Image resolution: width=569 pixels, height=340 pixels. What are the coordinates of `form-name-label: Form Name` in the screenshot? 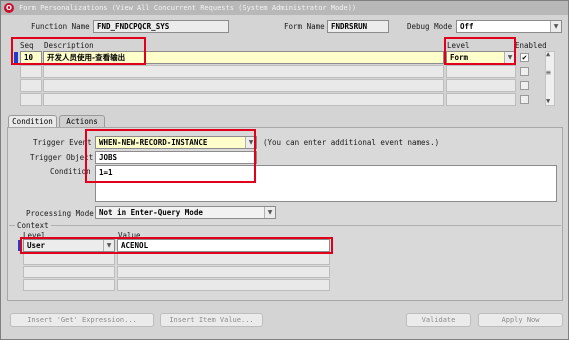 It's located at (304, 26).